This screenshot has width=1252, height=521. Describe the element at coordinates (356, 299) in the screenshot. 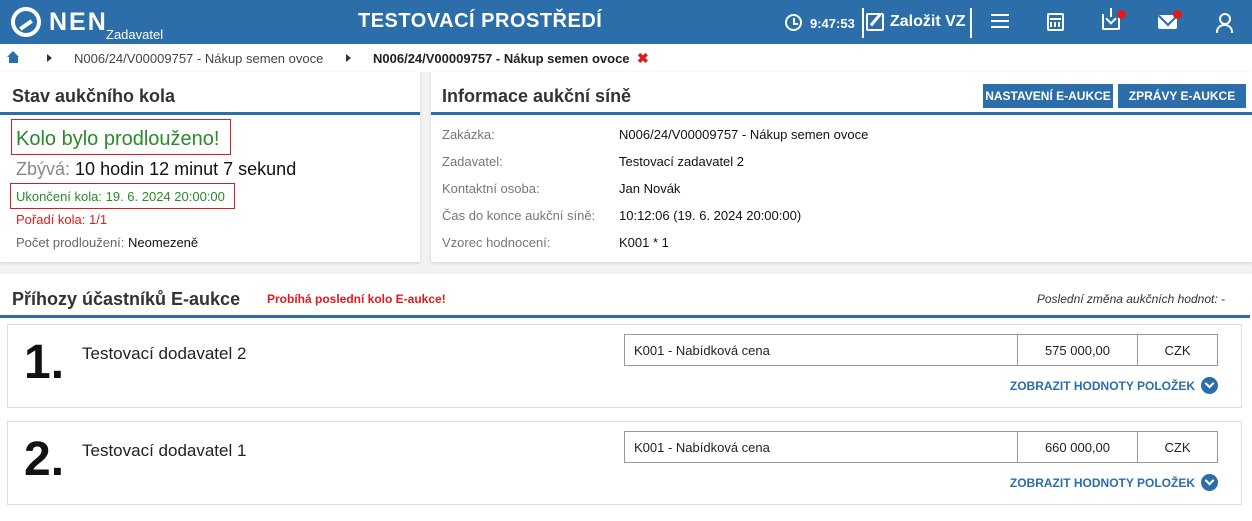

I see `final-round-notice: Probíhá poslední kolo E-aukce!` at that location.